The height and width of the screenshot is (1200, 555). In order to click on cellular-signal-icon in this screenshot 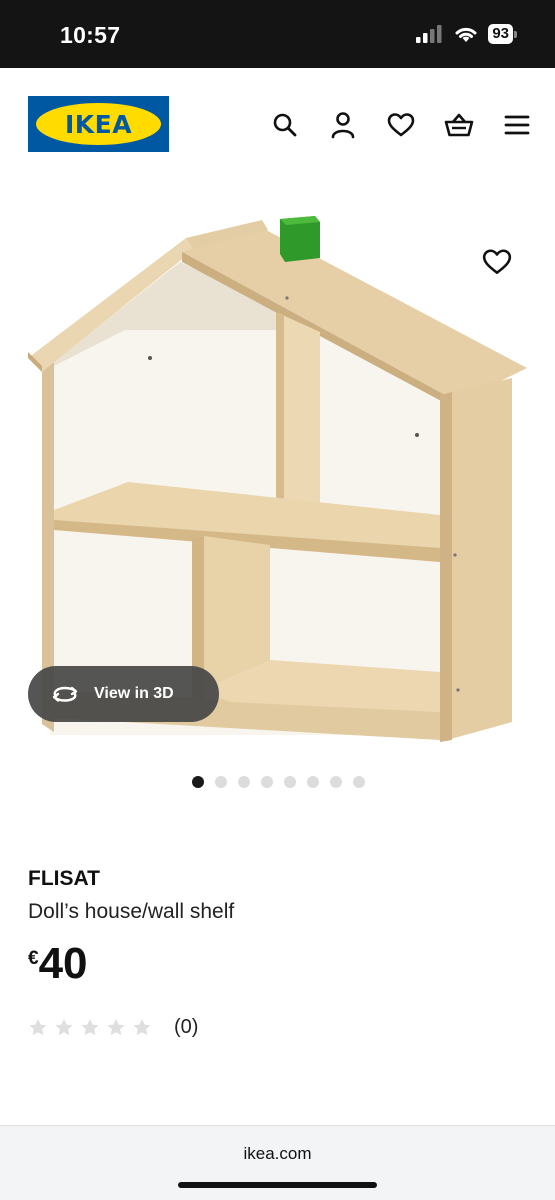, I will do `click(429, 34)`.